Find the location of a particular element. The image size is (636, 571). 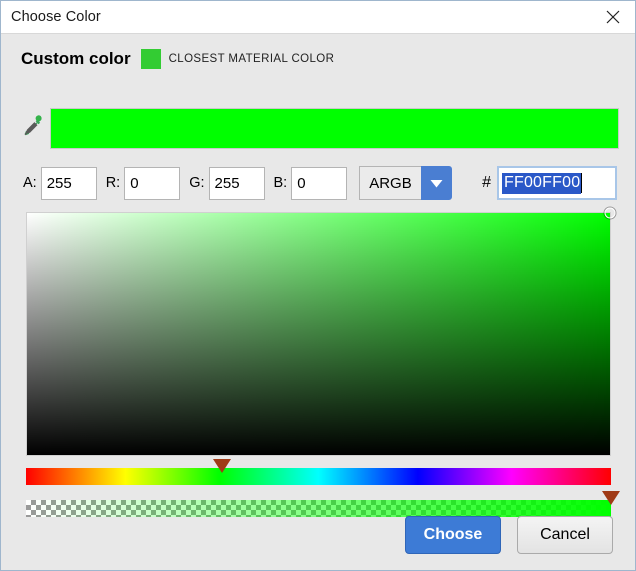

color-format-value: ARGB is located at coordinates (390, 183).